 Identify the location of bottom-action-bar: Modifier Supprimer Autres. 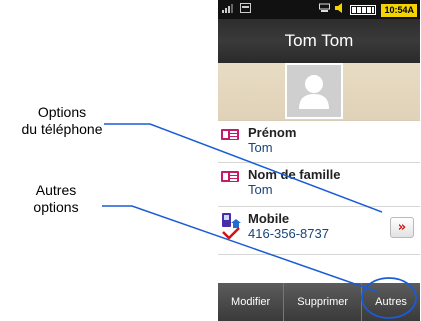
(319, 302).